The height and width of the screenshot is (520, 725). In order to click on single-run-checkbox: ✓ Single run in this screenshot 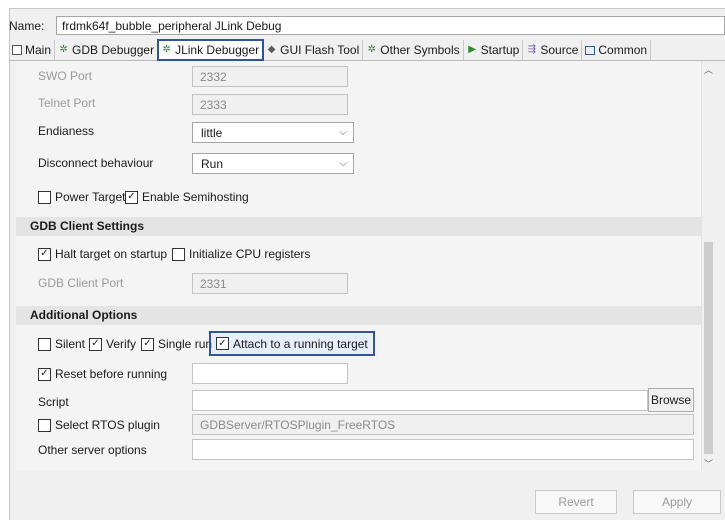, I will do `click(176, 344)`.